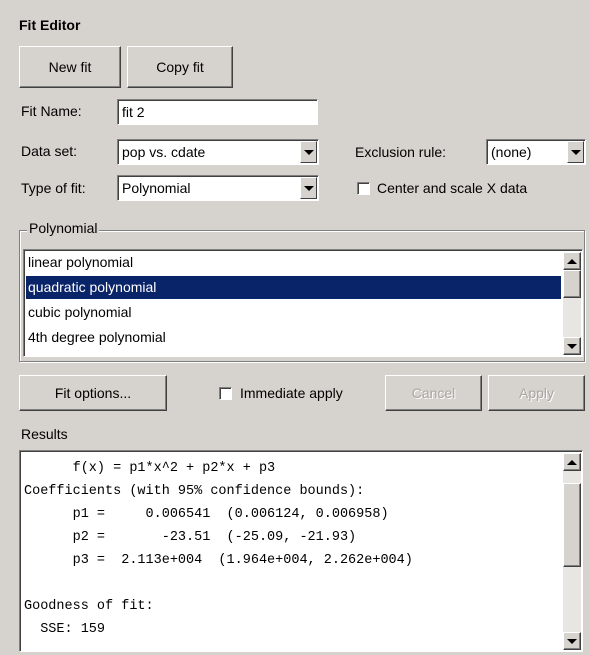  Describe the element at coordinates (164, 152) in the screenshot. I see `data-set-value: pop vs. cdate` at that location.